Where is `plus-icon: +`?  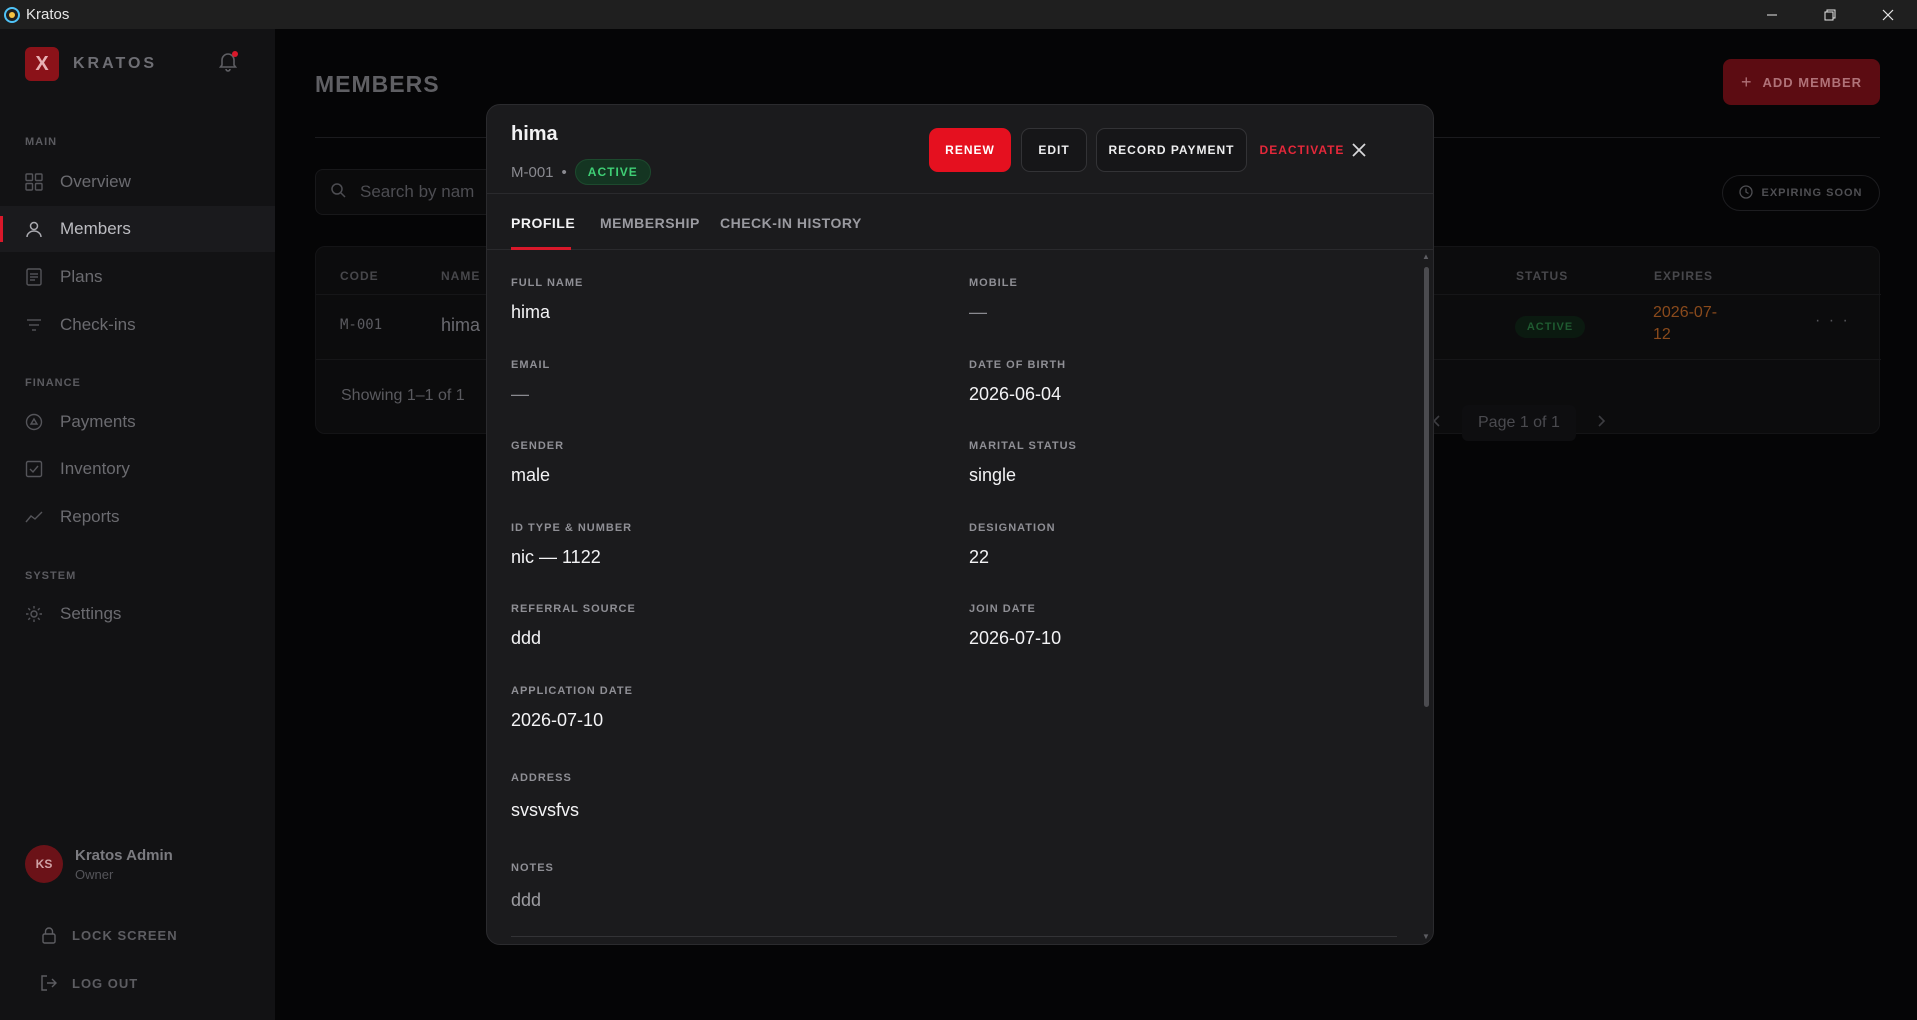 plus-icon: + is located at coordinates (1746, 81).